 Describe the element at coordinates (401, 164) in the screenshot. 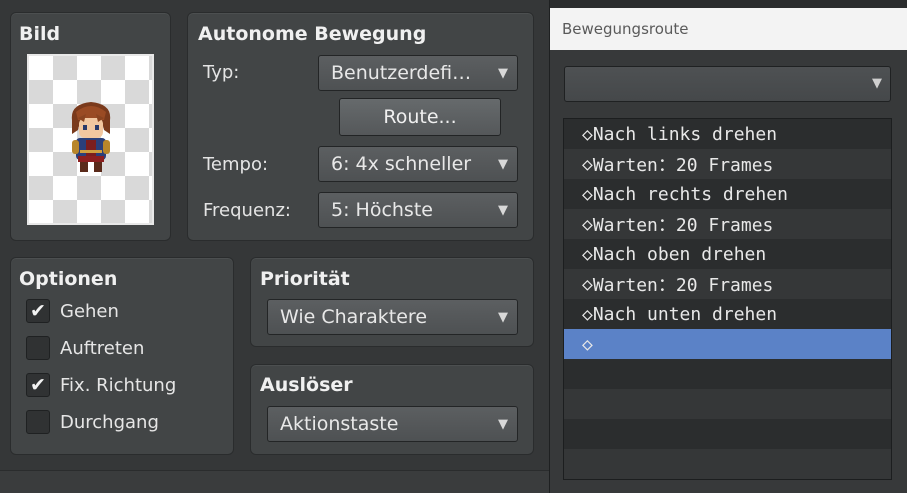

I see `speed-dropdown-value: 6: 4x schneller` at that location.